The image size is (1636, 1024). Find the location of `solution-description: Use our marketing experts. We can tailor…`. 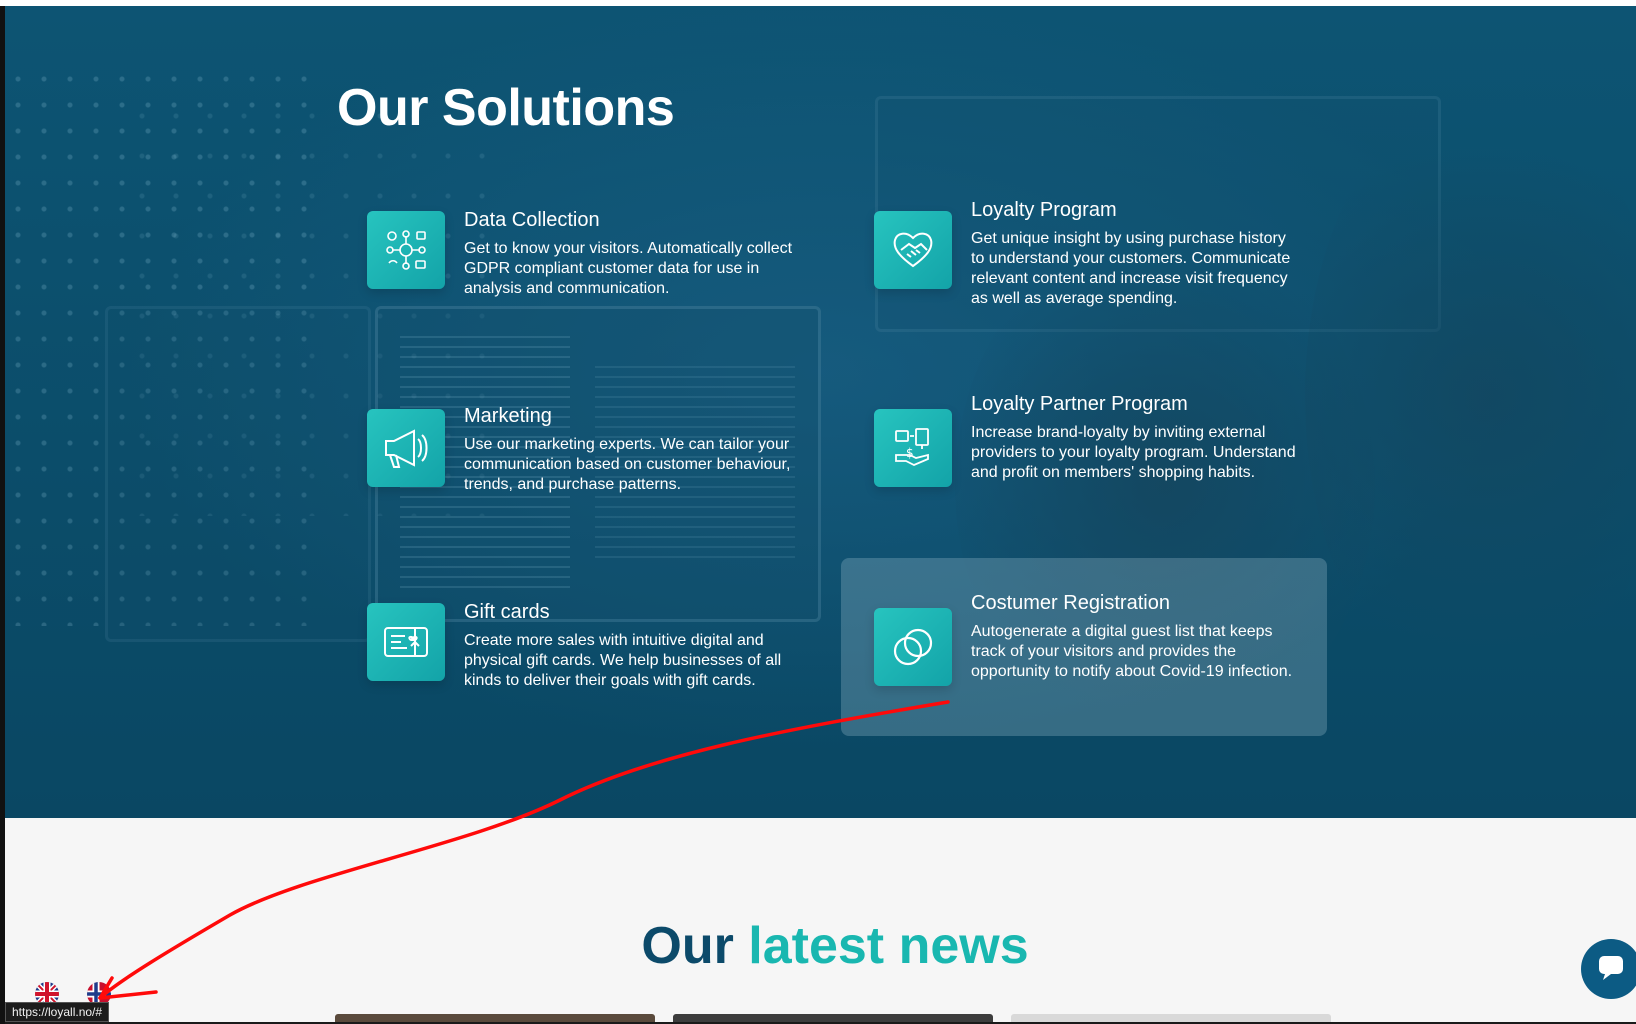

solution-description: Use our marketing experts. We can tailor… is located at coordinates (627, 464).